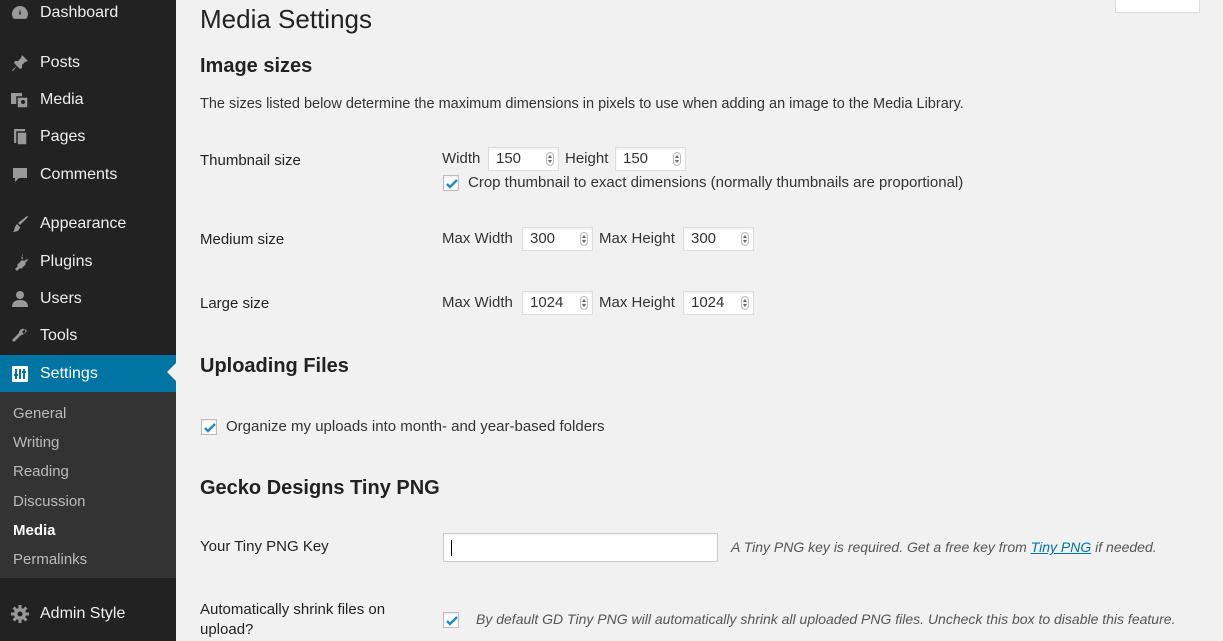 This screenshot has height=641, width=1223. Describe the element at coordinates (83, 223) in the screenshot. I see `menu-label: Appearance` at that location.